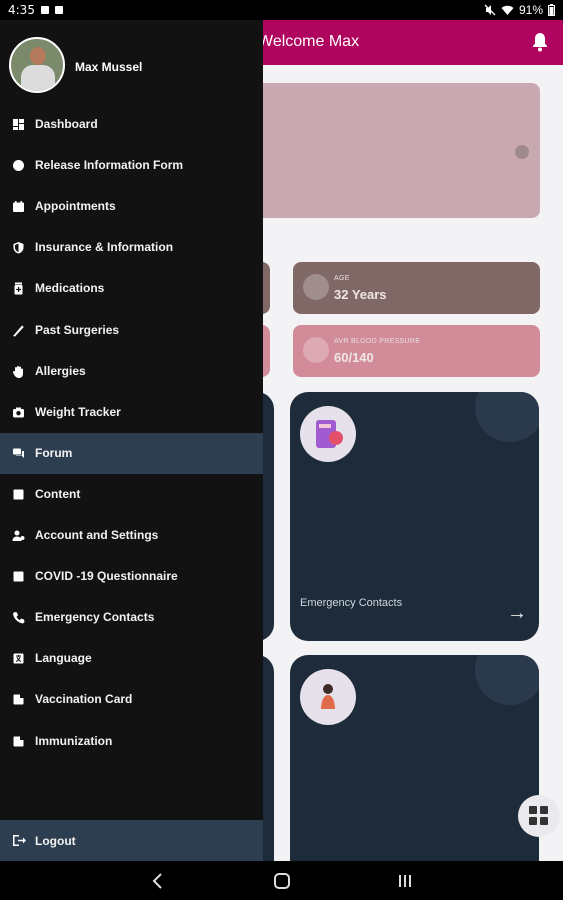  I want to click on menu-item-label: Insurance & Information, so click(104, 247).